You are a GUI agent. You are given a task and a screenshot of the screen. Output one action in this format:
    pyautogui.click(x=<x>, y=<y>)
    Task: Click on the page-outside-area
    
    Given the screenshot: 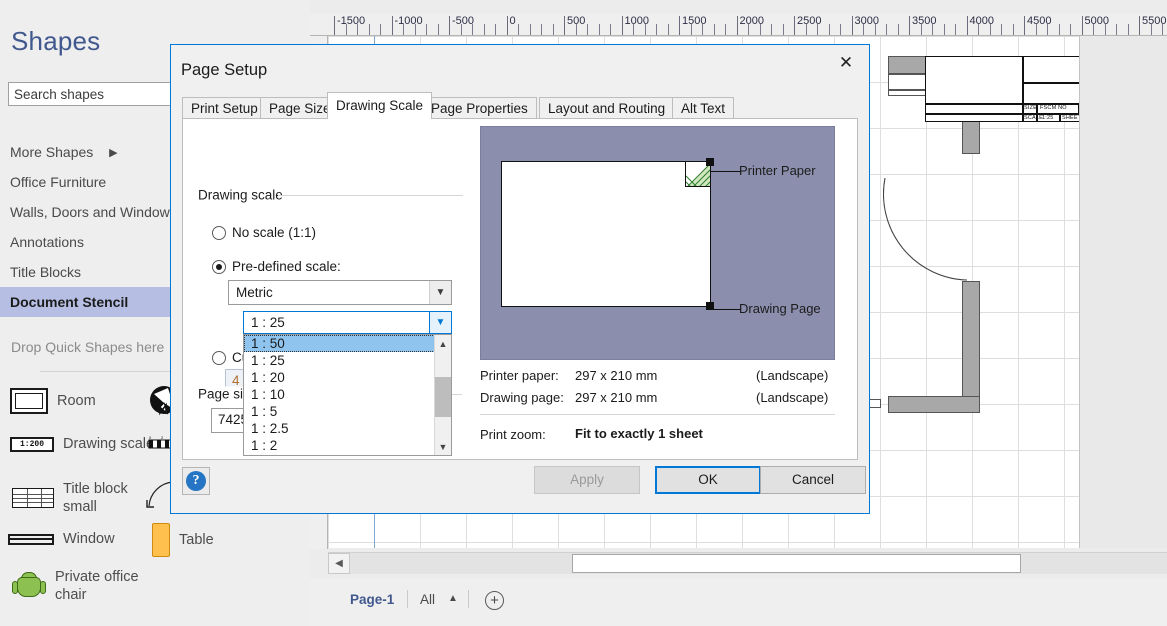 What is the action you would take?
    pyautogui.click(x=1123, y=292)
    